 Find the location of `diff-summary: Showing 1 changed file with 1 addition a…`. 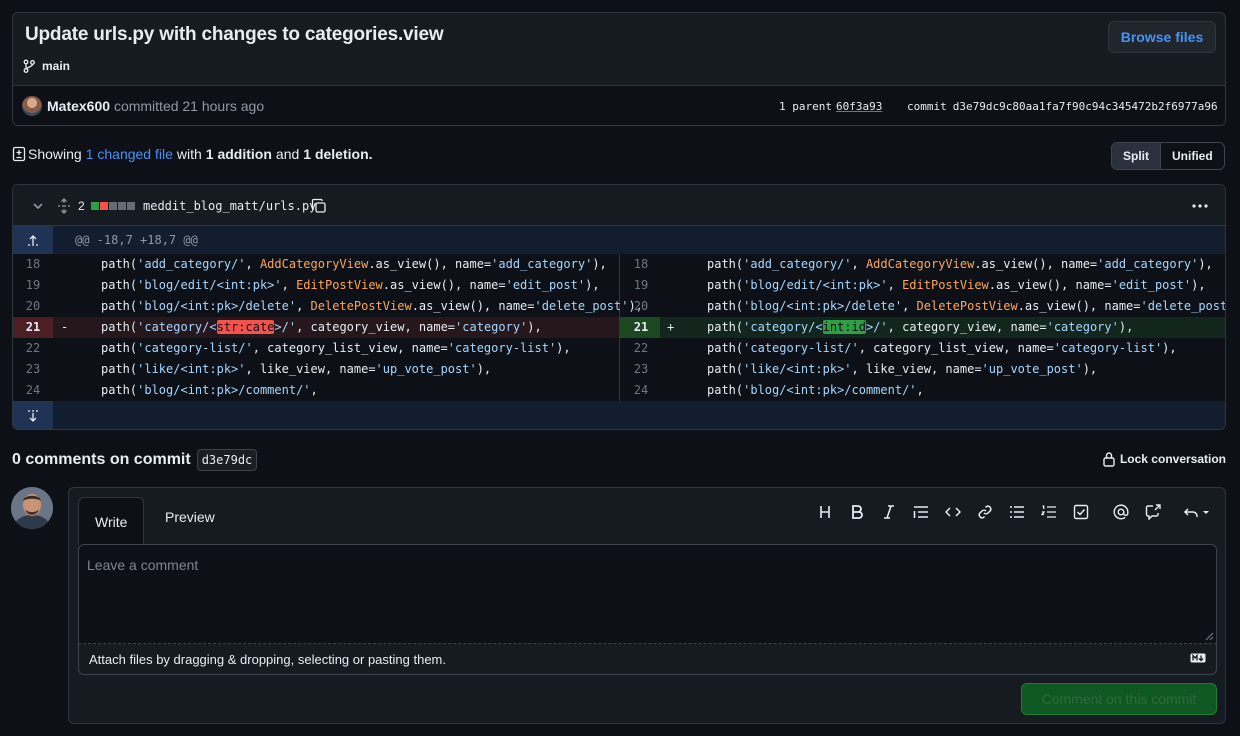

diff-summary: Showing 1 changed file with 1 addition a… is located at coordinates (194, 154).